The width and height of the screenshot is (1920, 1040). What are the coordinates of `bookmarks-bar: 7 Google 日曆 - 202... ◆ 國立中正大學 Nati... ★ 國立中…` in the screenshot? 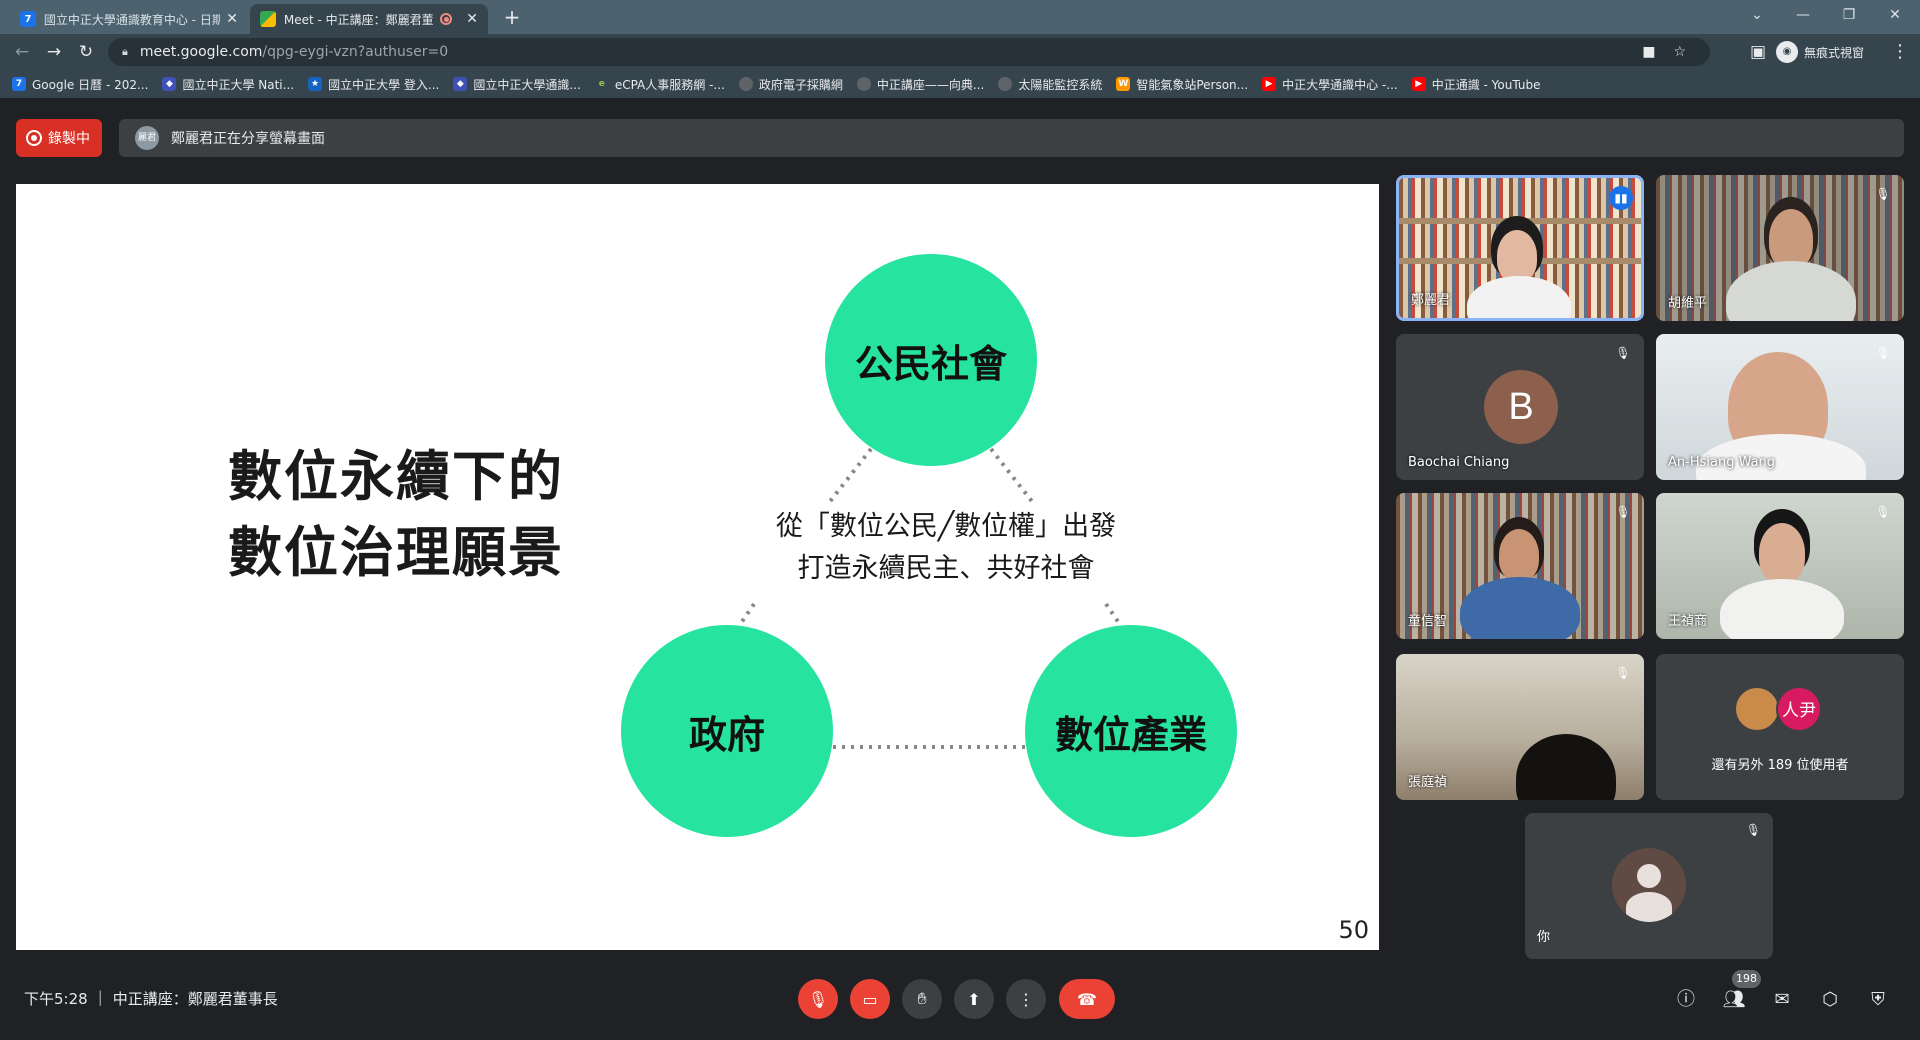 It's located at (960, 84).